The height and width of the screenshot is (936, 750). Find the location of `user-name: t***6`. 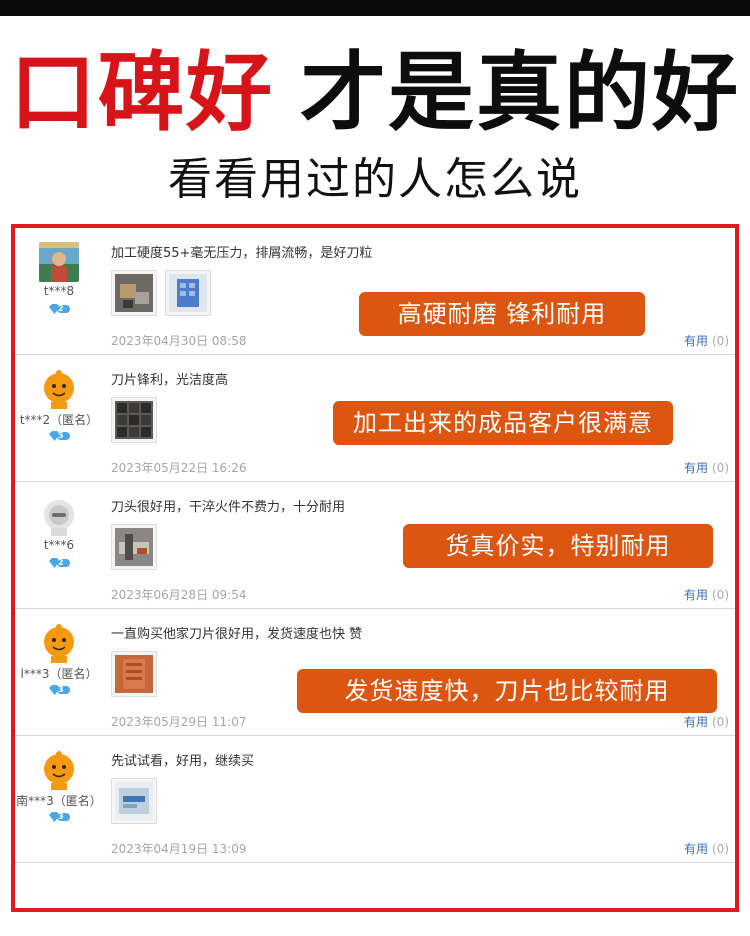

user-name: t***6 is located at coordinates (59, 545).